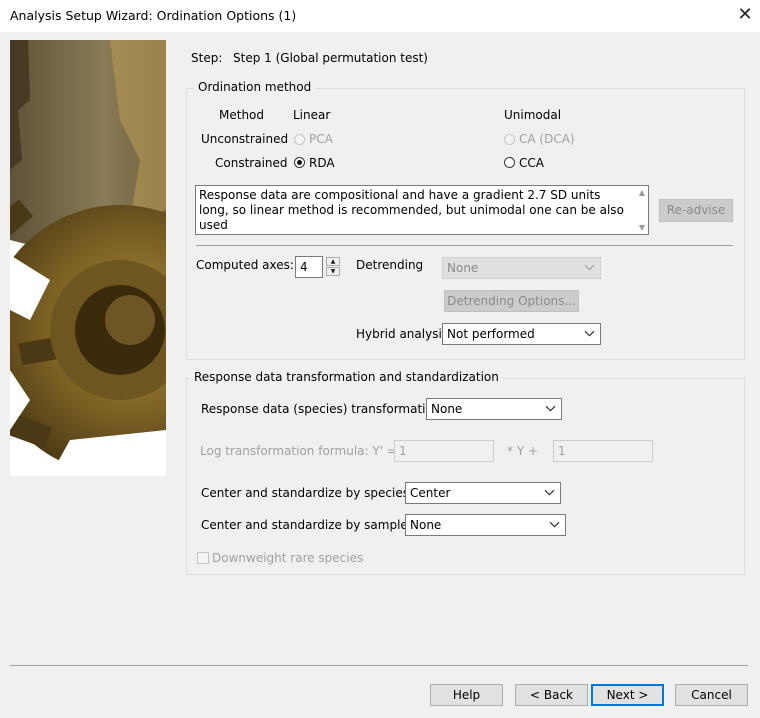 The height and width of the screenshot is (718, 760). I want to click on pca-label: PCA, so click(321, 139).